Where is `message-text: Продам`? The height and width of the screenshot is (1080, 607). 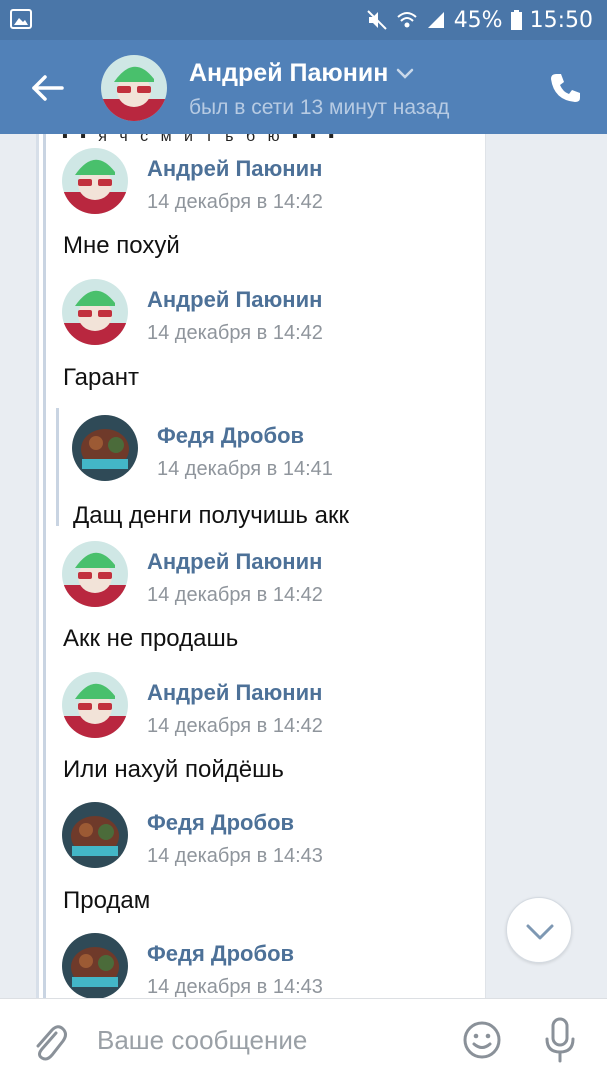 message-text: Продам is located at coordinates (107, 900).